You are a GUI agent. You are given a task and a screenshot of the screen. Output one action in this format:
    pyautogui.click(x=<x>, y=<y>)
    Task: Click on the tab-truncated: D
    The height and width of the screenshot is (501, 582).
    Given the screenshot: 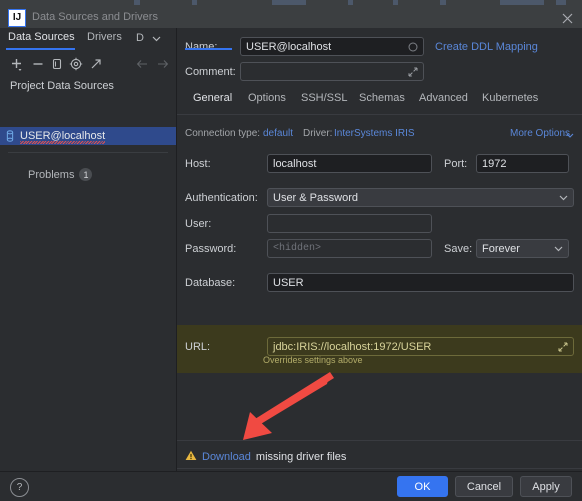 What is the action you would take?
    pyautogui.click(x=140, y=38)
    